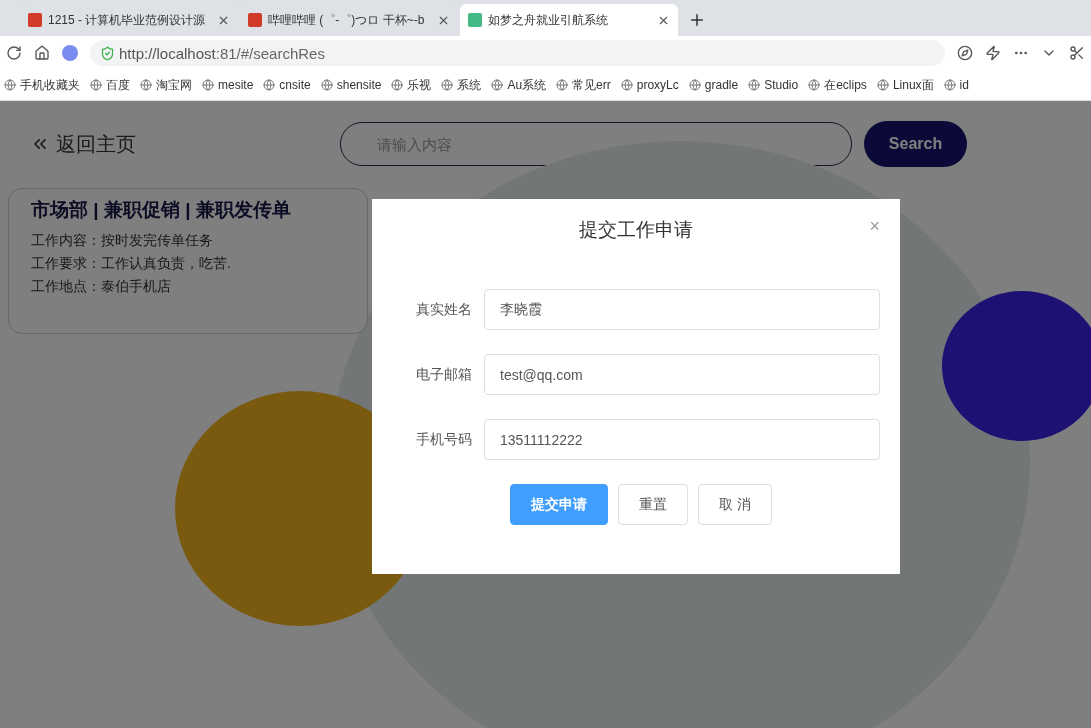 The height and width of the screenshot is (728, 1091). I want to click on browser-tab: 如梦之舟就业引航系统, so click(569, 20).